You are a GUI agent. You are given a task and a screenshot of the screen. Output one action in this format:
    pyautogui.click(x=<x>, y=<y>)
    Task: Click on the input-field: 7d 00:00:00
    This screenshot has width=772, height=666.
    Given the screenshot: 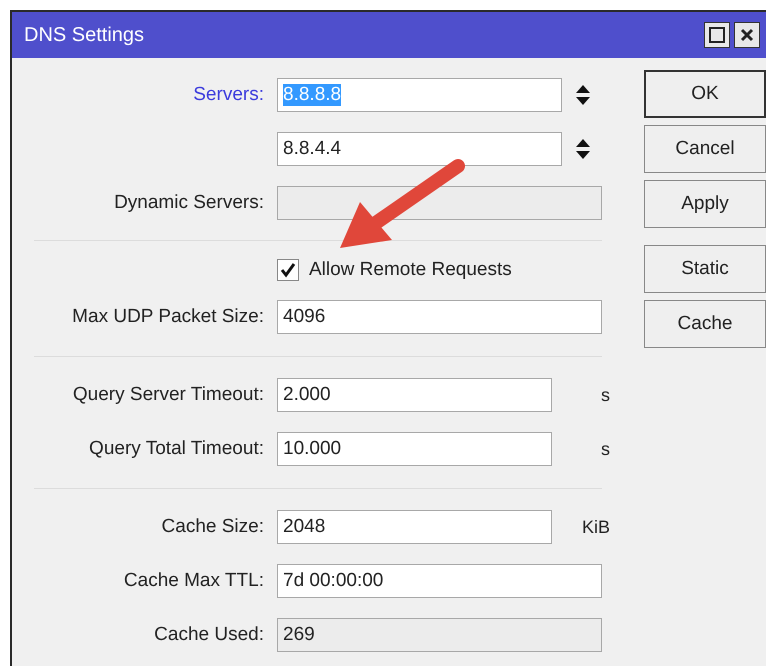 What is the action you would take?
    pyautogui.click(x=439, y=581)
    